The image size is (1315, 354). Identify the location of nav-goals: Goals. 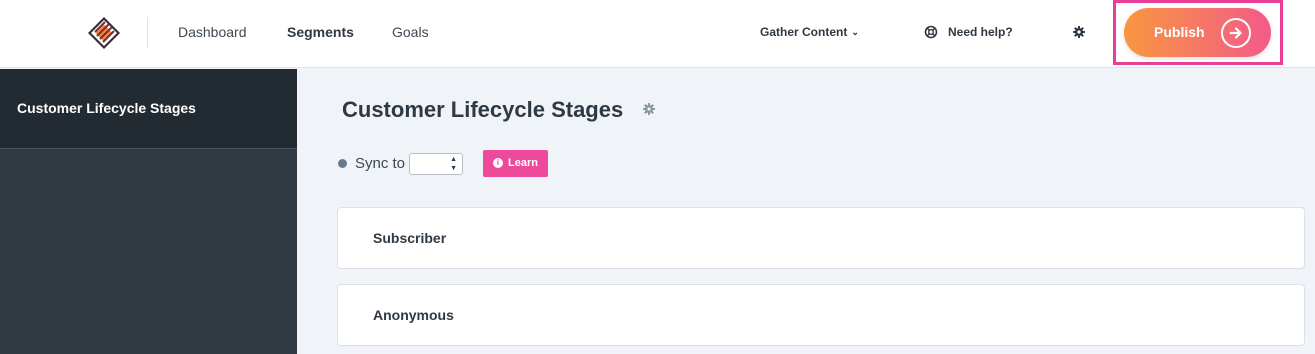
(410, 32).